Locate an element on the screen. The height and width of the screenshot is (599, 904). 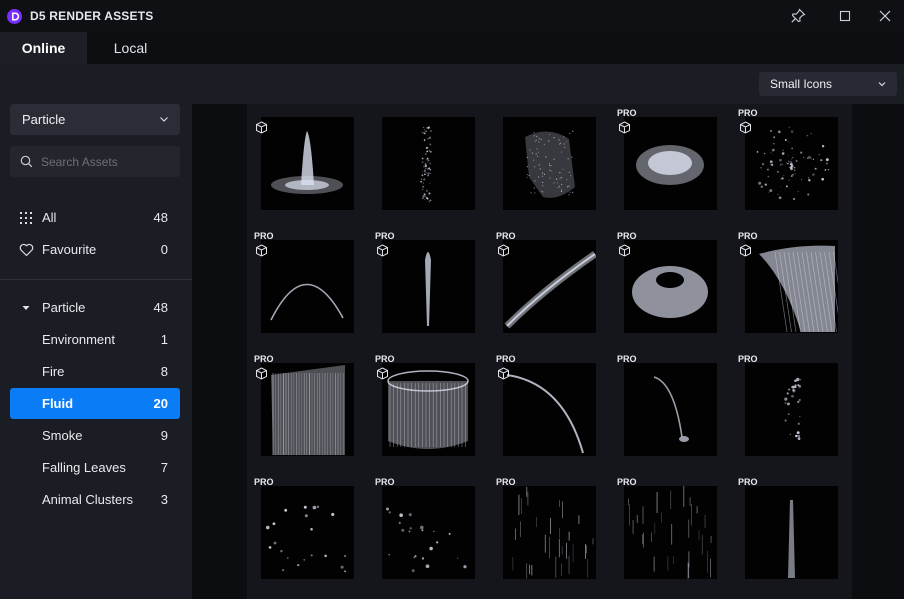
sidebar-item-label: Favourite is located at coordinates (69, 249).